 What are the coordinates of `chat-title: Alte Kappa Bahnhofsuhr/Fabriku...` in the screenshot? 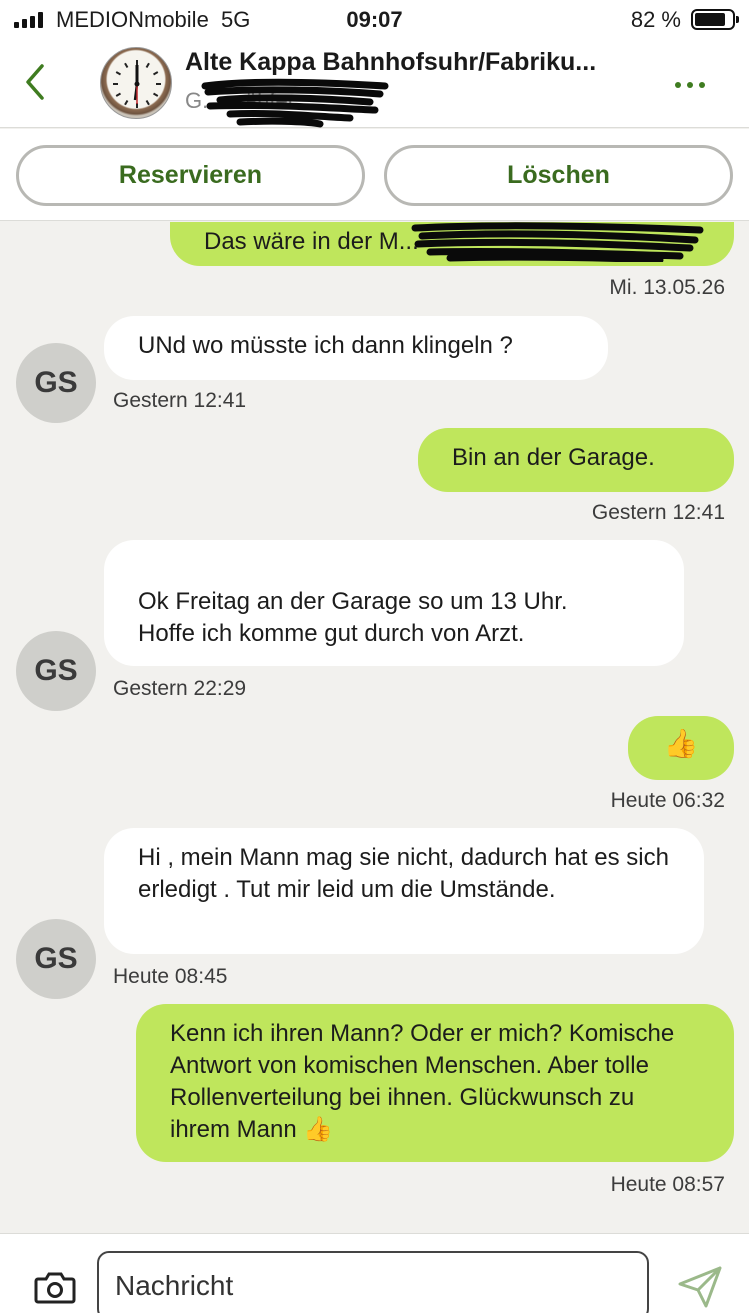 It's located at (390, 62).